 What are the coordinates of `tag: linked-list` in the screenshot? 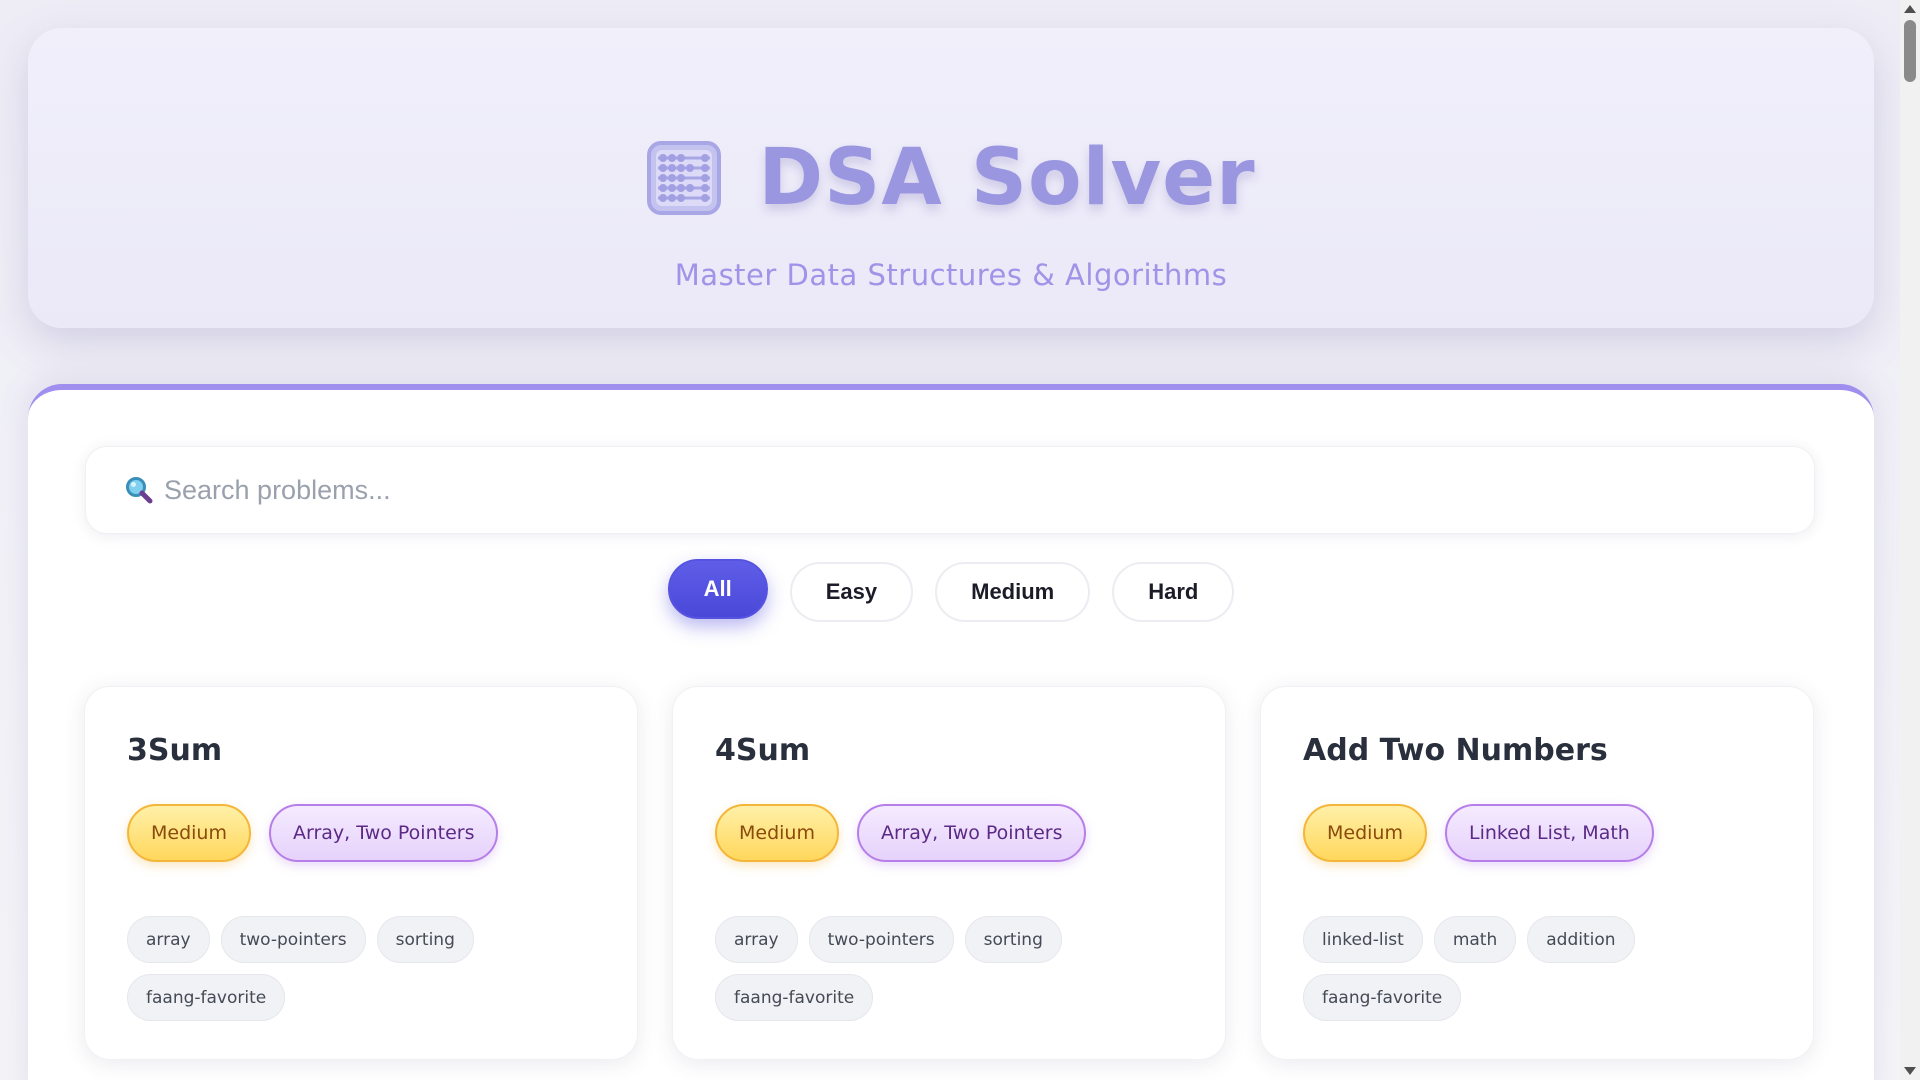 It's located at (1363, 939).